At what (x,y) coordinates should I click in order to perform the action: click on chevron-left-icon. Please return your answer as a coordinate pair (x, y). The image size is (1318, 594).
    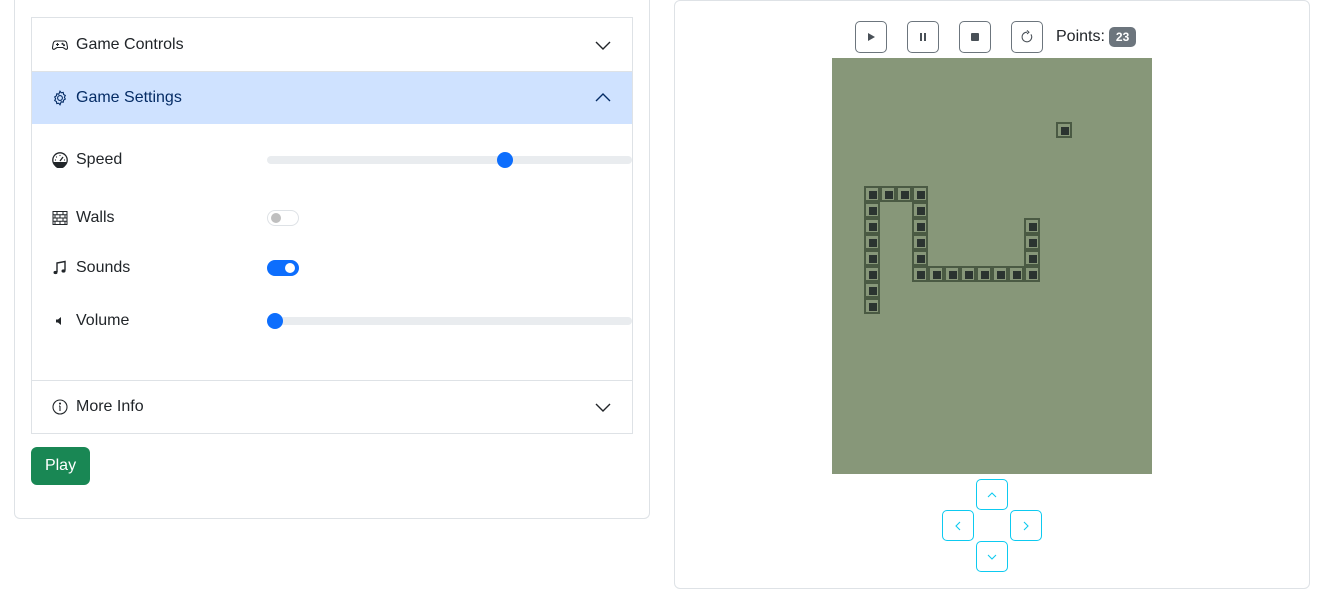
    Looking at the image, I should click on (958, 525).